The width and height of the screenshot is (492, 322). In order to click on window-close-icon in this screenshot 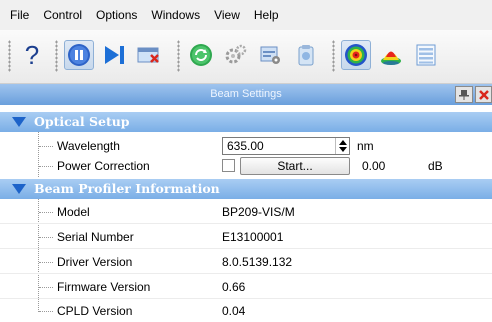, I will do `click(148, 55)`.